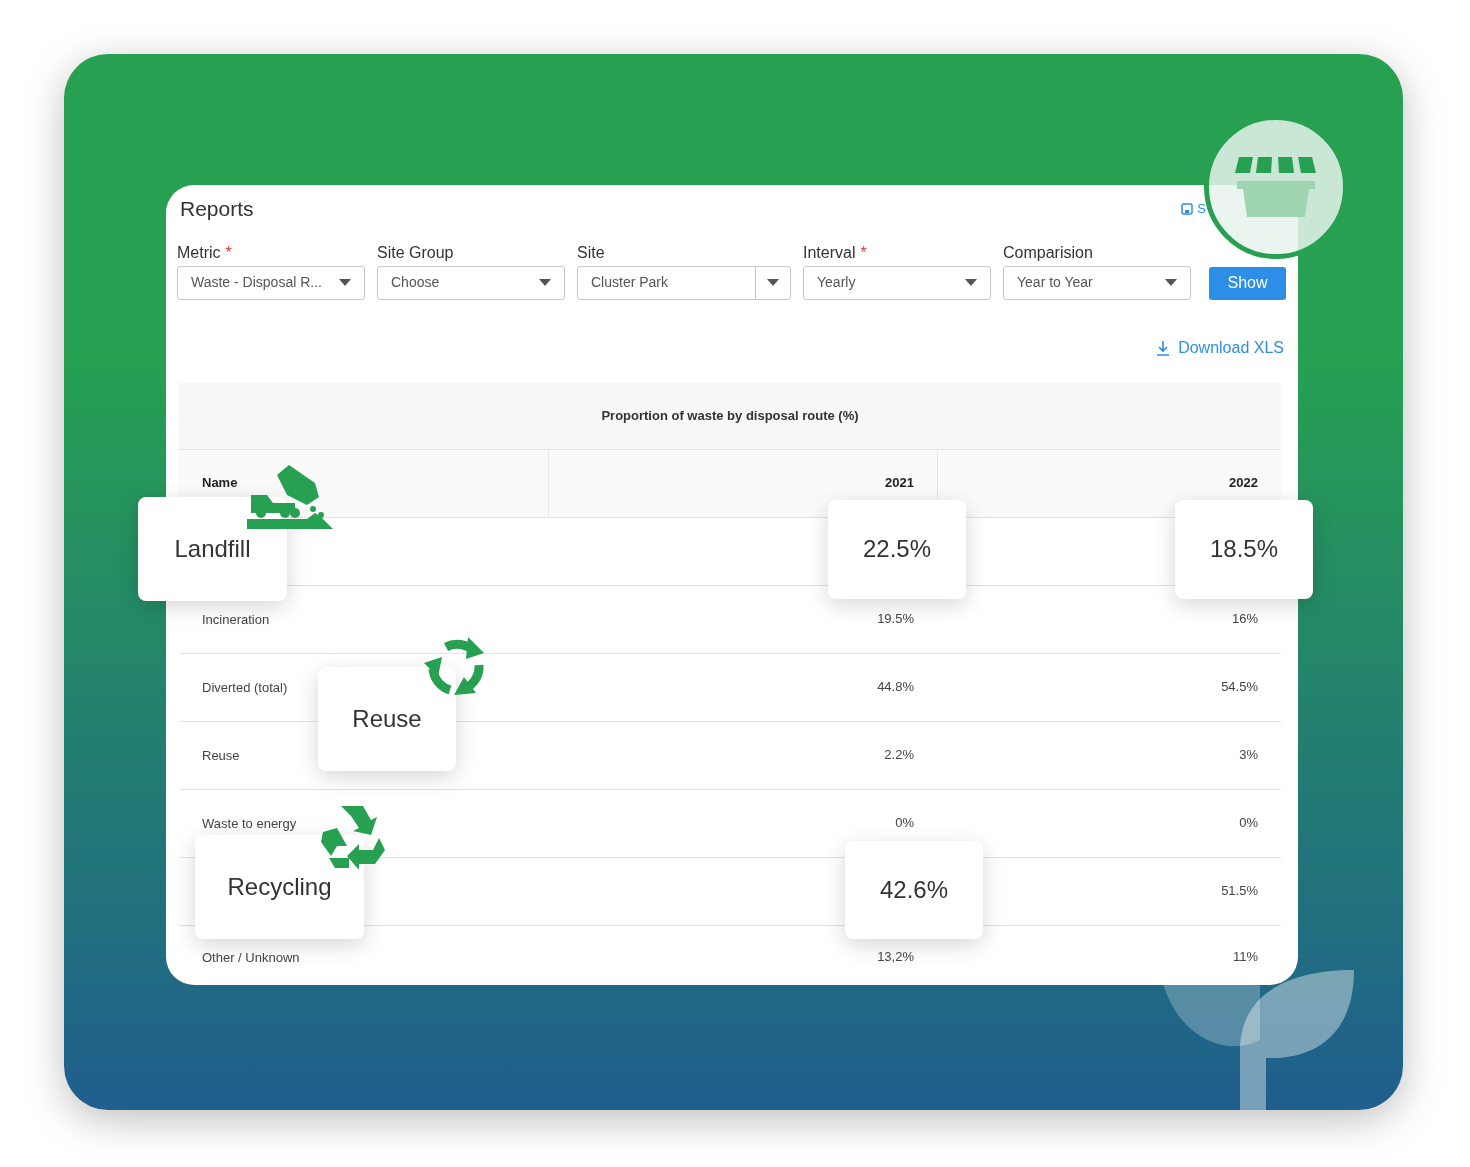 The width and height of the screenshot is (1470, 1167). What do you see at coordinates (1248, 755) in the screenshot?
I see `table-cell-text: 3%` at bounding box center [1248, 755].